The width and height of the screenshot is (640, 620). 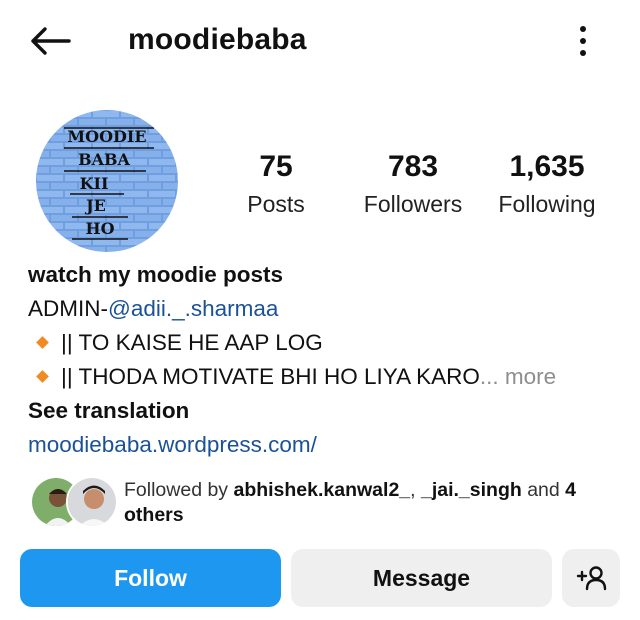 I want to click on avatar-text-line: HO, so click(x=99, y=228).